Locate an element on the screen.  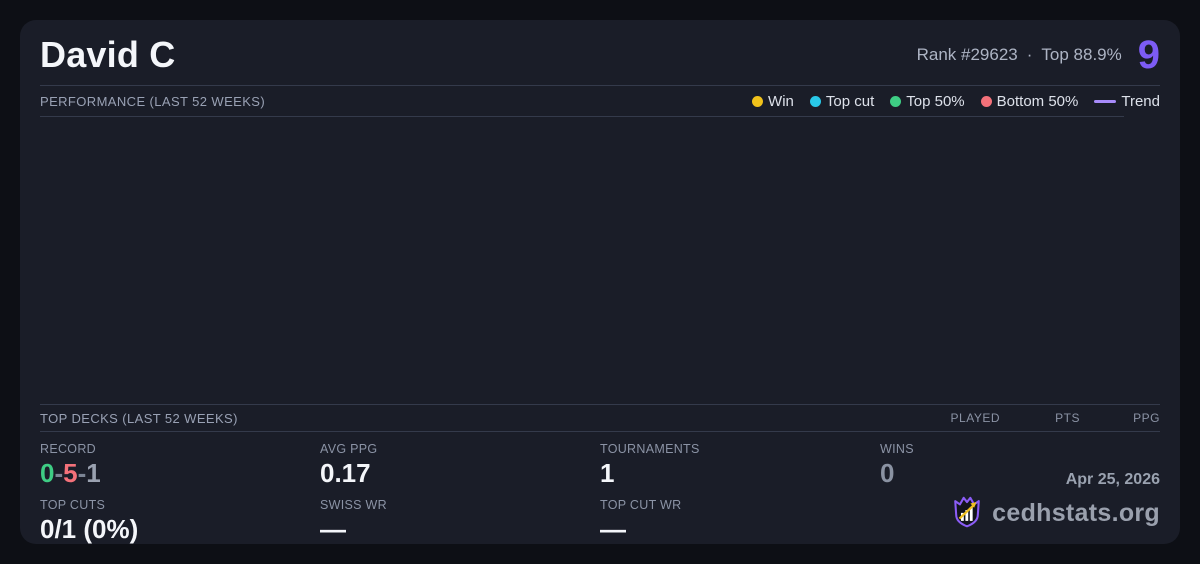
legend-item-bottom50: Bottom 50% is located at coordinates (1029, 101).